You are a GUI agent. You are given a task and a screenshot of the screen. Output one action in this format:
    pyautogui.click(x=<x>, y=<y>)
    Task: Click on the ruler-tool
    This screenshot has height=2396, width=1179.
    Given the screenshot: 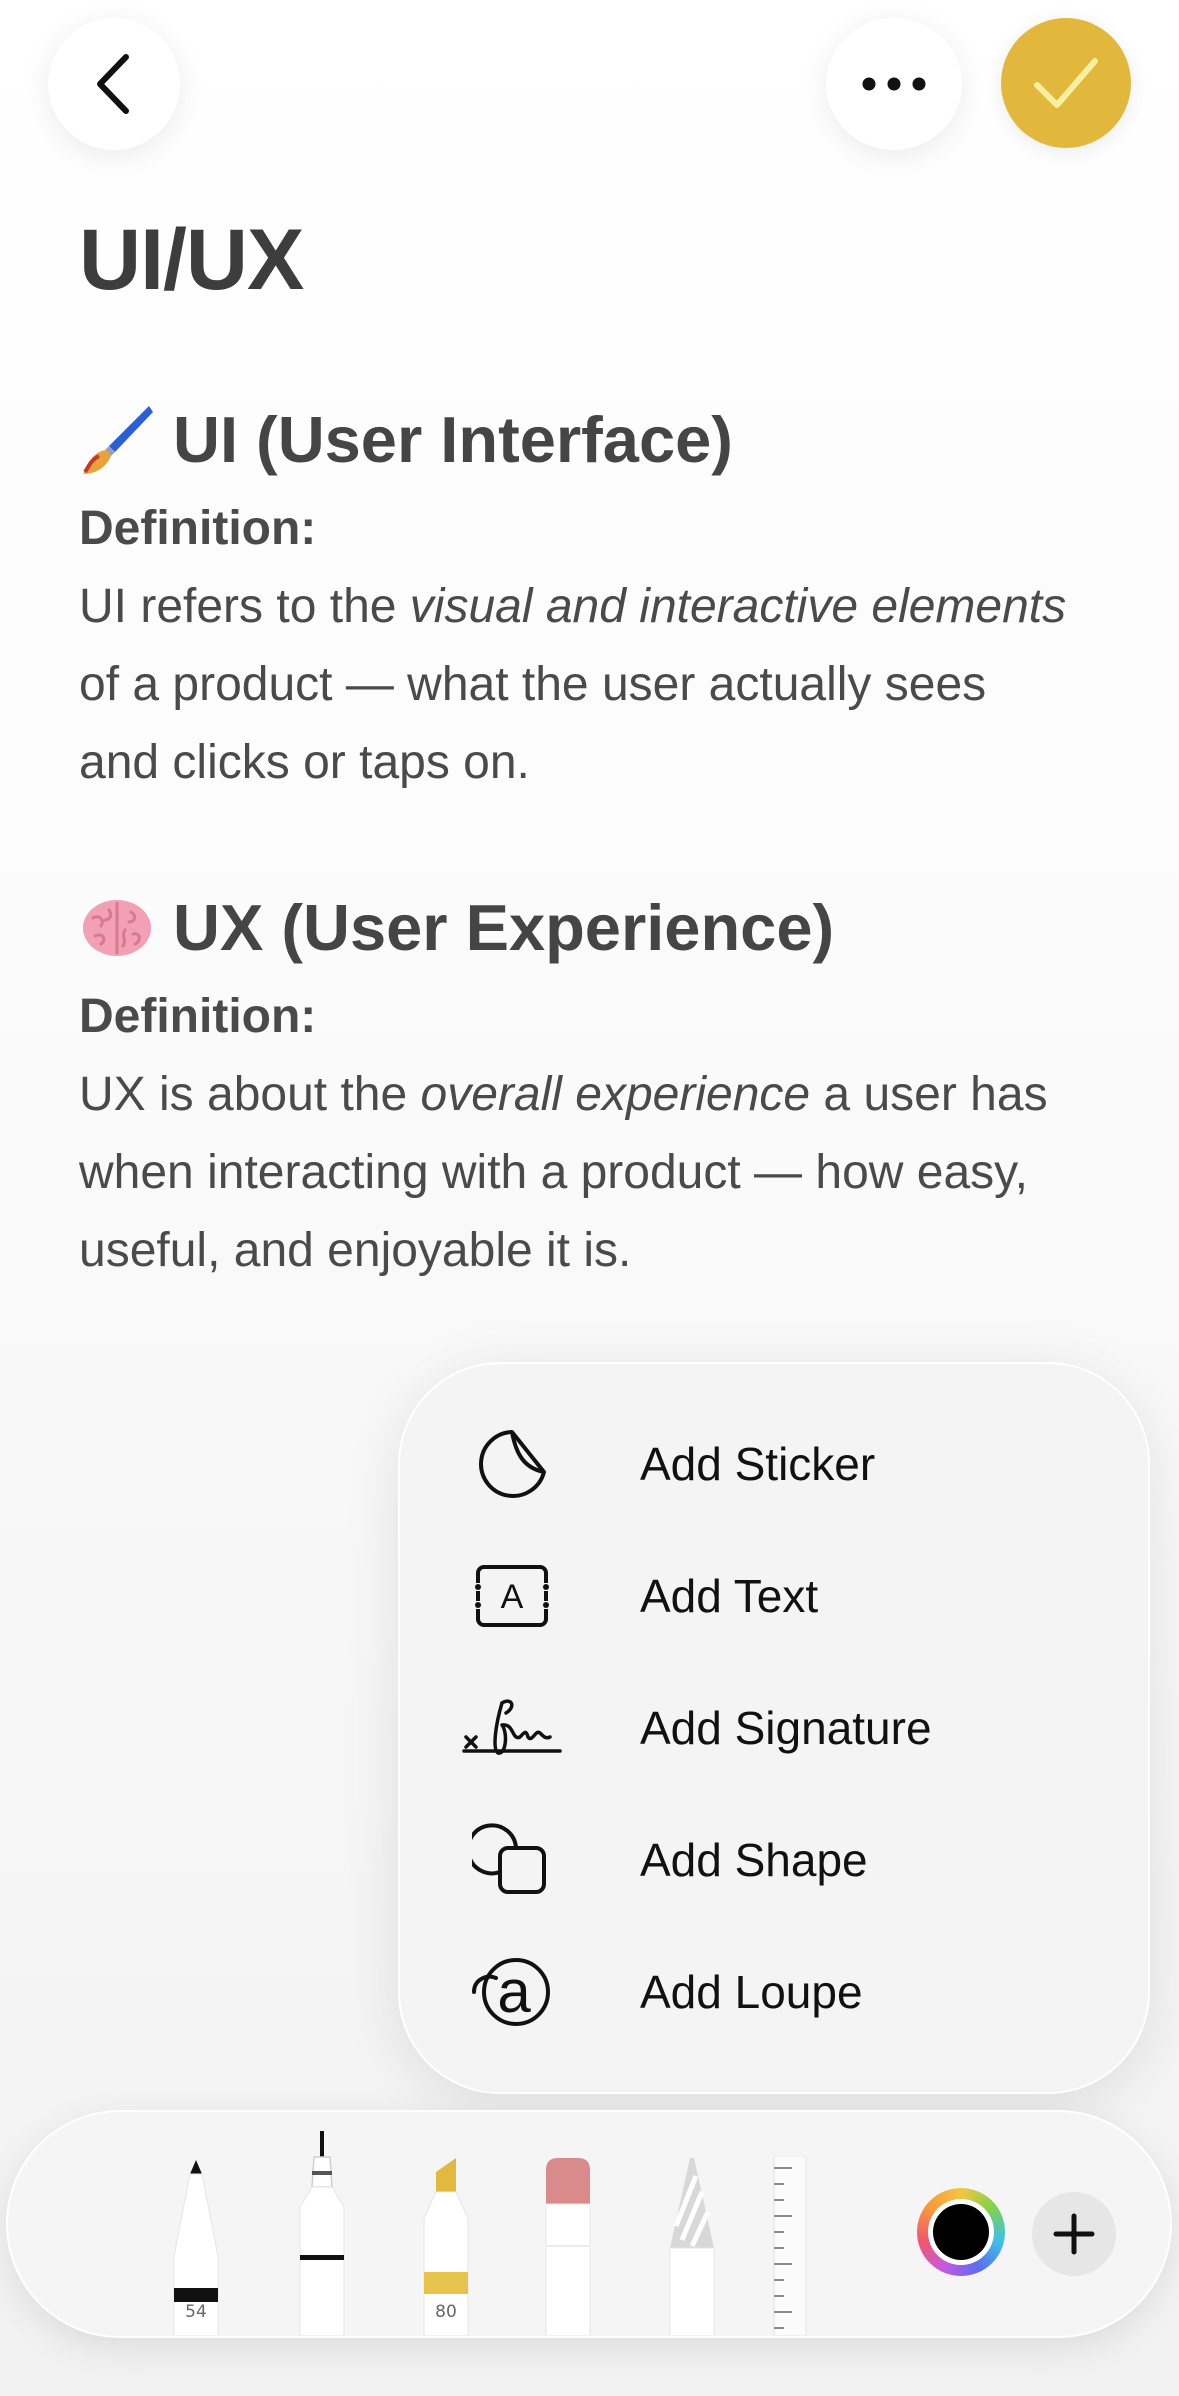 What is the action you would take?
    pyautogui.click(x=790, y=2245)
    